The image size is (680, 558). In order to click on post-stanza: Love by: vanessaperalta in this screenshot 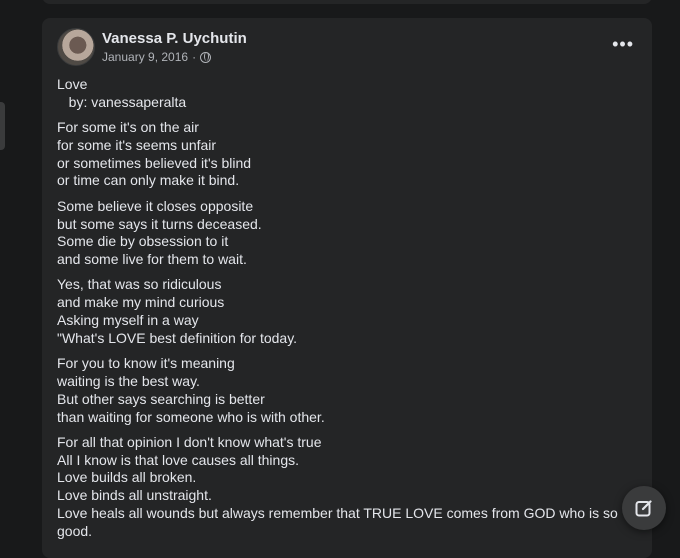, I will do `click(347, 94)`.